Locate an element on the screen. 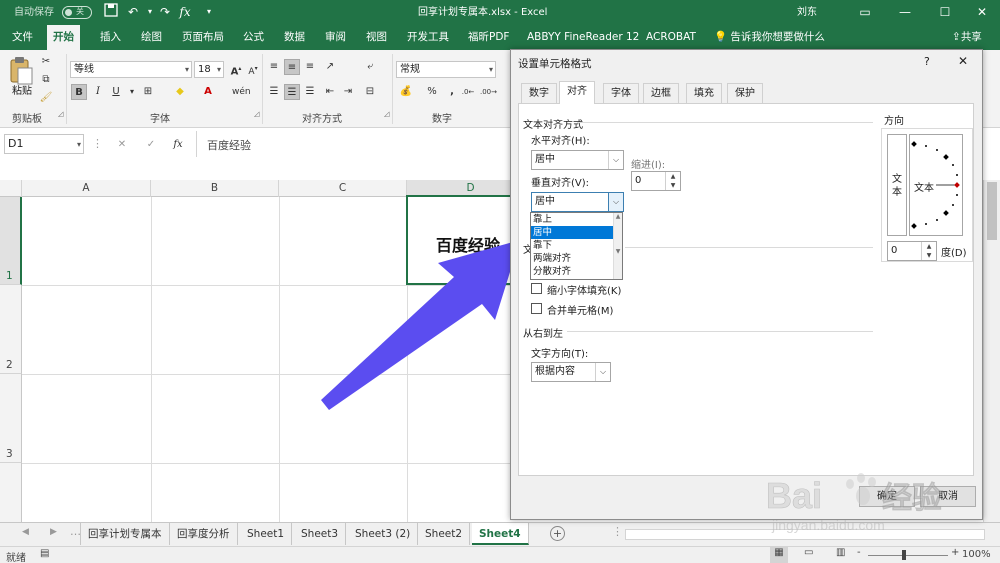 This screenshot has height=563, width=1000. increase-indent-icon: ⇥ is located at coordinates (348, 92).